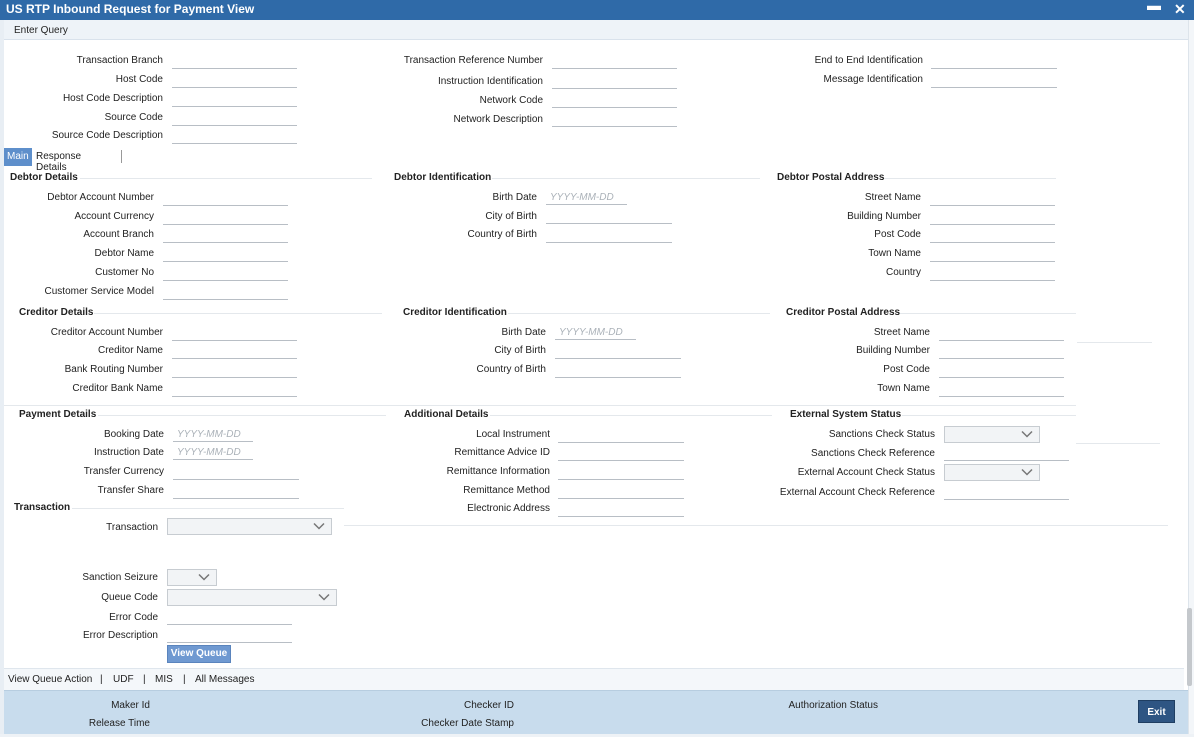 The width and height of the screenshot is (1194, 737). What do you see at coordinates (618, 351) in the screenshot?
I see `creditor-city-of-birth-field` at bounding box center [618, 351].